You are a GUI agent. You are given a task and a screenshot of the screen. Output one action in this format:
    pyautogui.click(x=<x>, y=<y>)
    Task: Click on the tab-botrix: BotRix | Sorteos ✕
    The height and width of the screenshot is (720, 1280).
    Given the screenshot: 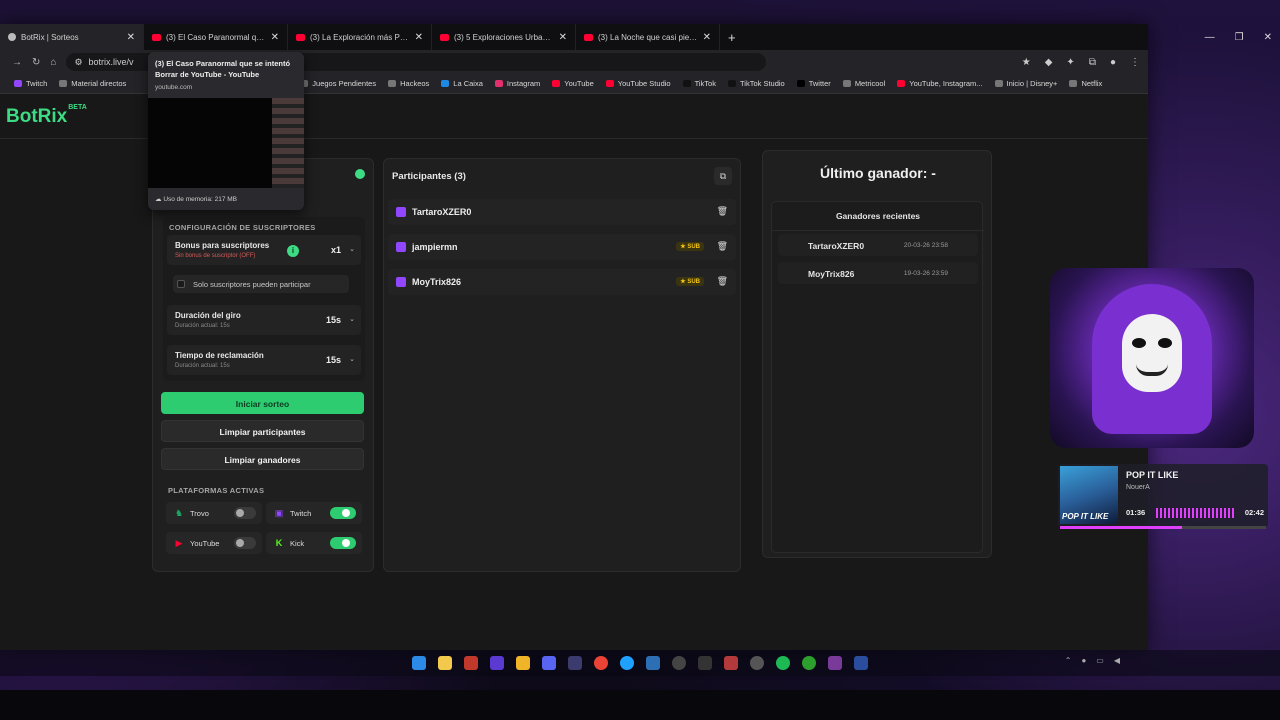 What is the action you would take?
    pyautogui.click(x=72, y=37)
    